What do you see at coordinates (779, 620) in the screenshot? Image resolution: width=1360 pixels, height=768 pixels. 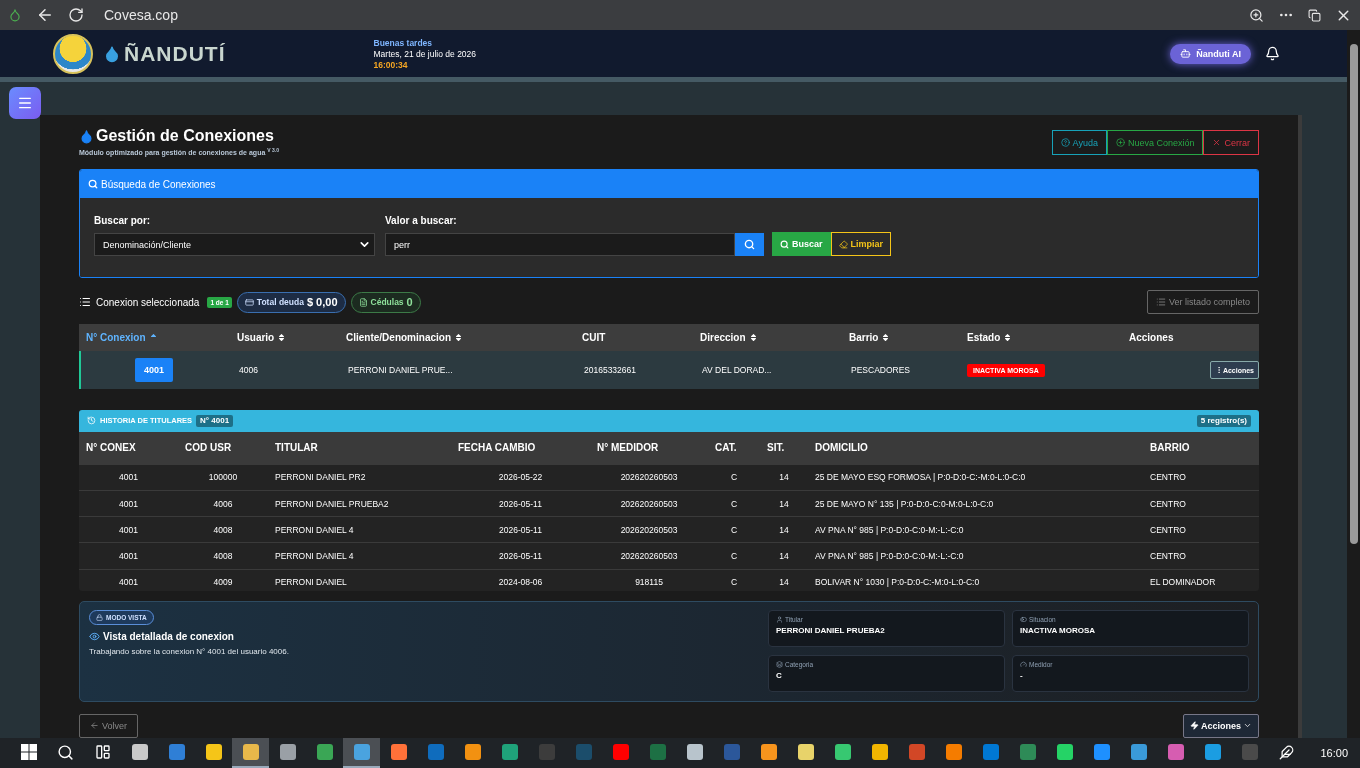 I see `user-icon` at bounding box center [779, 620].